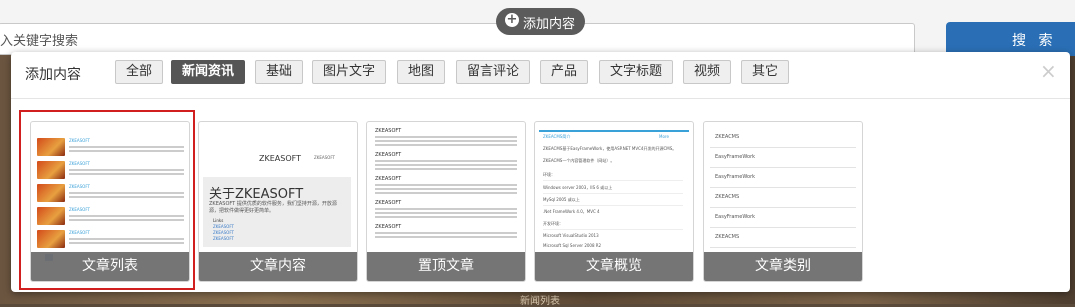 The image size is (1075, 307). What do you see at coordinates (557, 136) in the screenshot?
I see `preview-title: ZKEACMS简介` at bounding box center [557, 136].